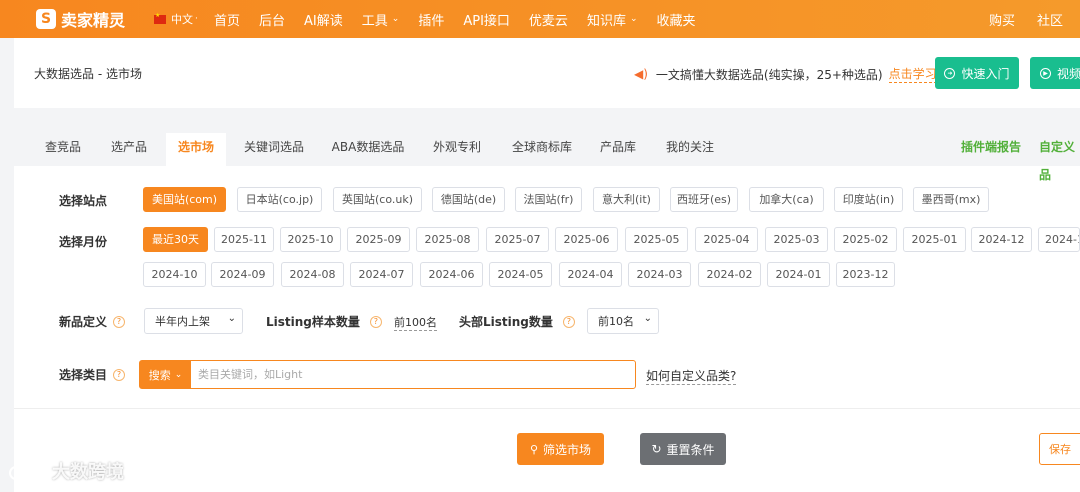  I want to click on plugin-report-link: 插件端报告, so click(991, 147).